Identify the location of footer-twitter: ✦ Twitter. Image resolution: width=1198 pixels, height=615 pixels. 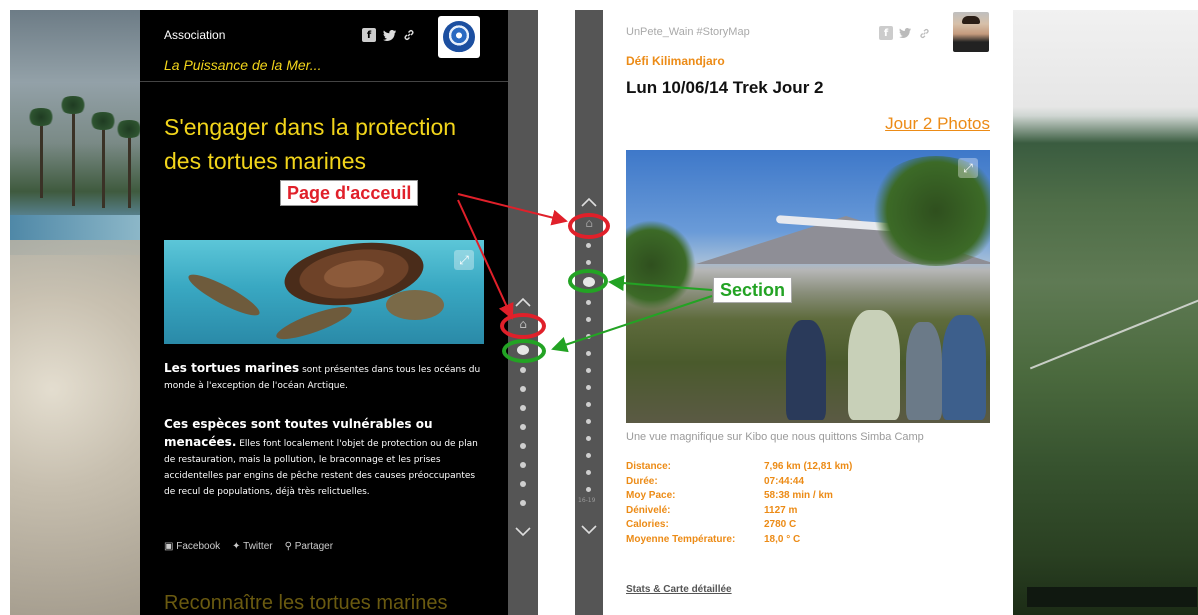
(252, 546).